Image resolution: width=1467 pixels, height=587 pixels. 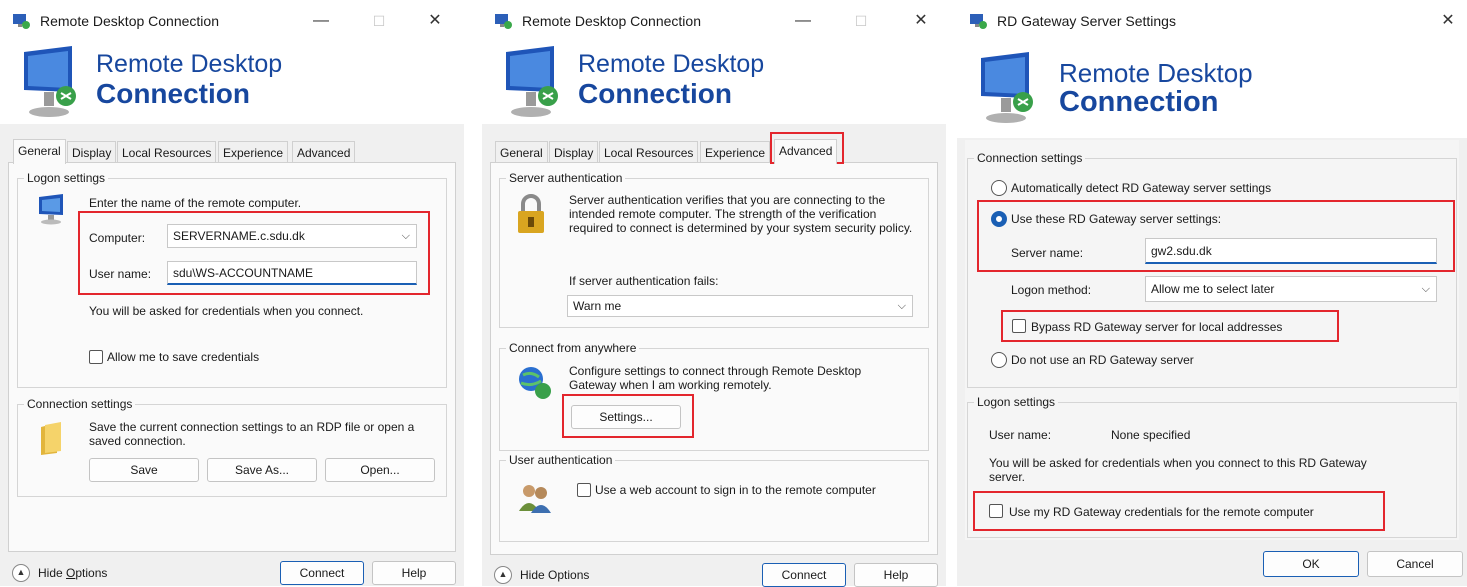 What do you see at coordinates (1415, 564) in the screenshot?
I see `cancel-button: Cancel` at bounding box center [1415, 564].